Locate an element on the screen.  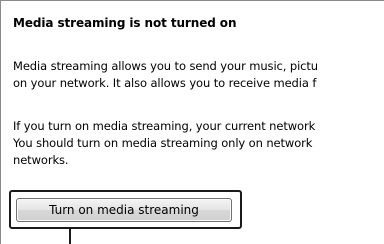
turn-on-media-streaming-button: Turn on media streaming is located at coordinates (124, 210).